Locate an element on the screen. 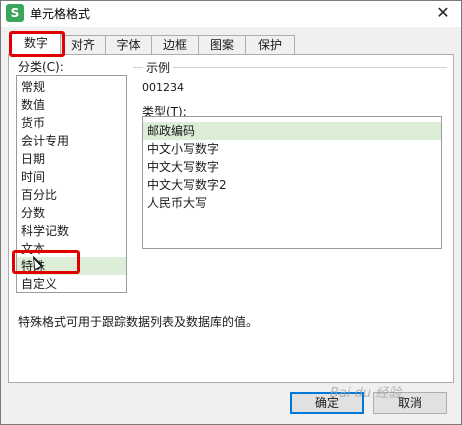 The image size is (462, 425). category-highlight-box is located at coordinates (46, 262).